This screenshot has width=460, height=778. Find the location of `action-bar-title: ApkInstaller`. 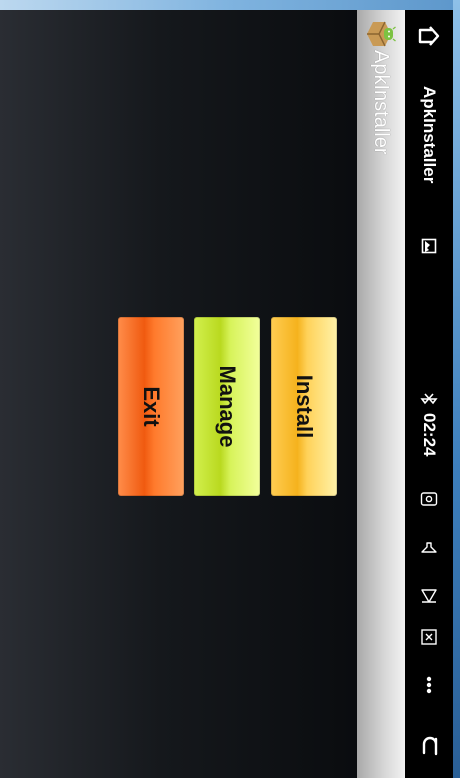

action-bar-title: ApkInstaller is located at coordinates (381, 102).